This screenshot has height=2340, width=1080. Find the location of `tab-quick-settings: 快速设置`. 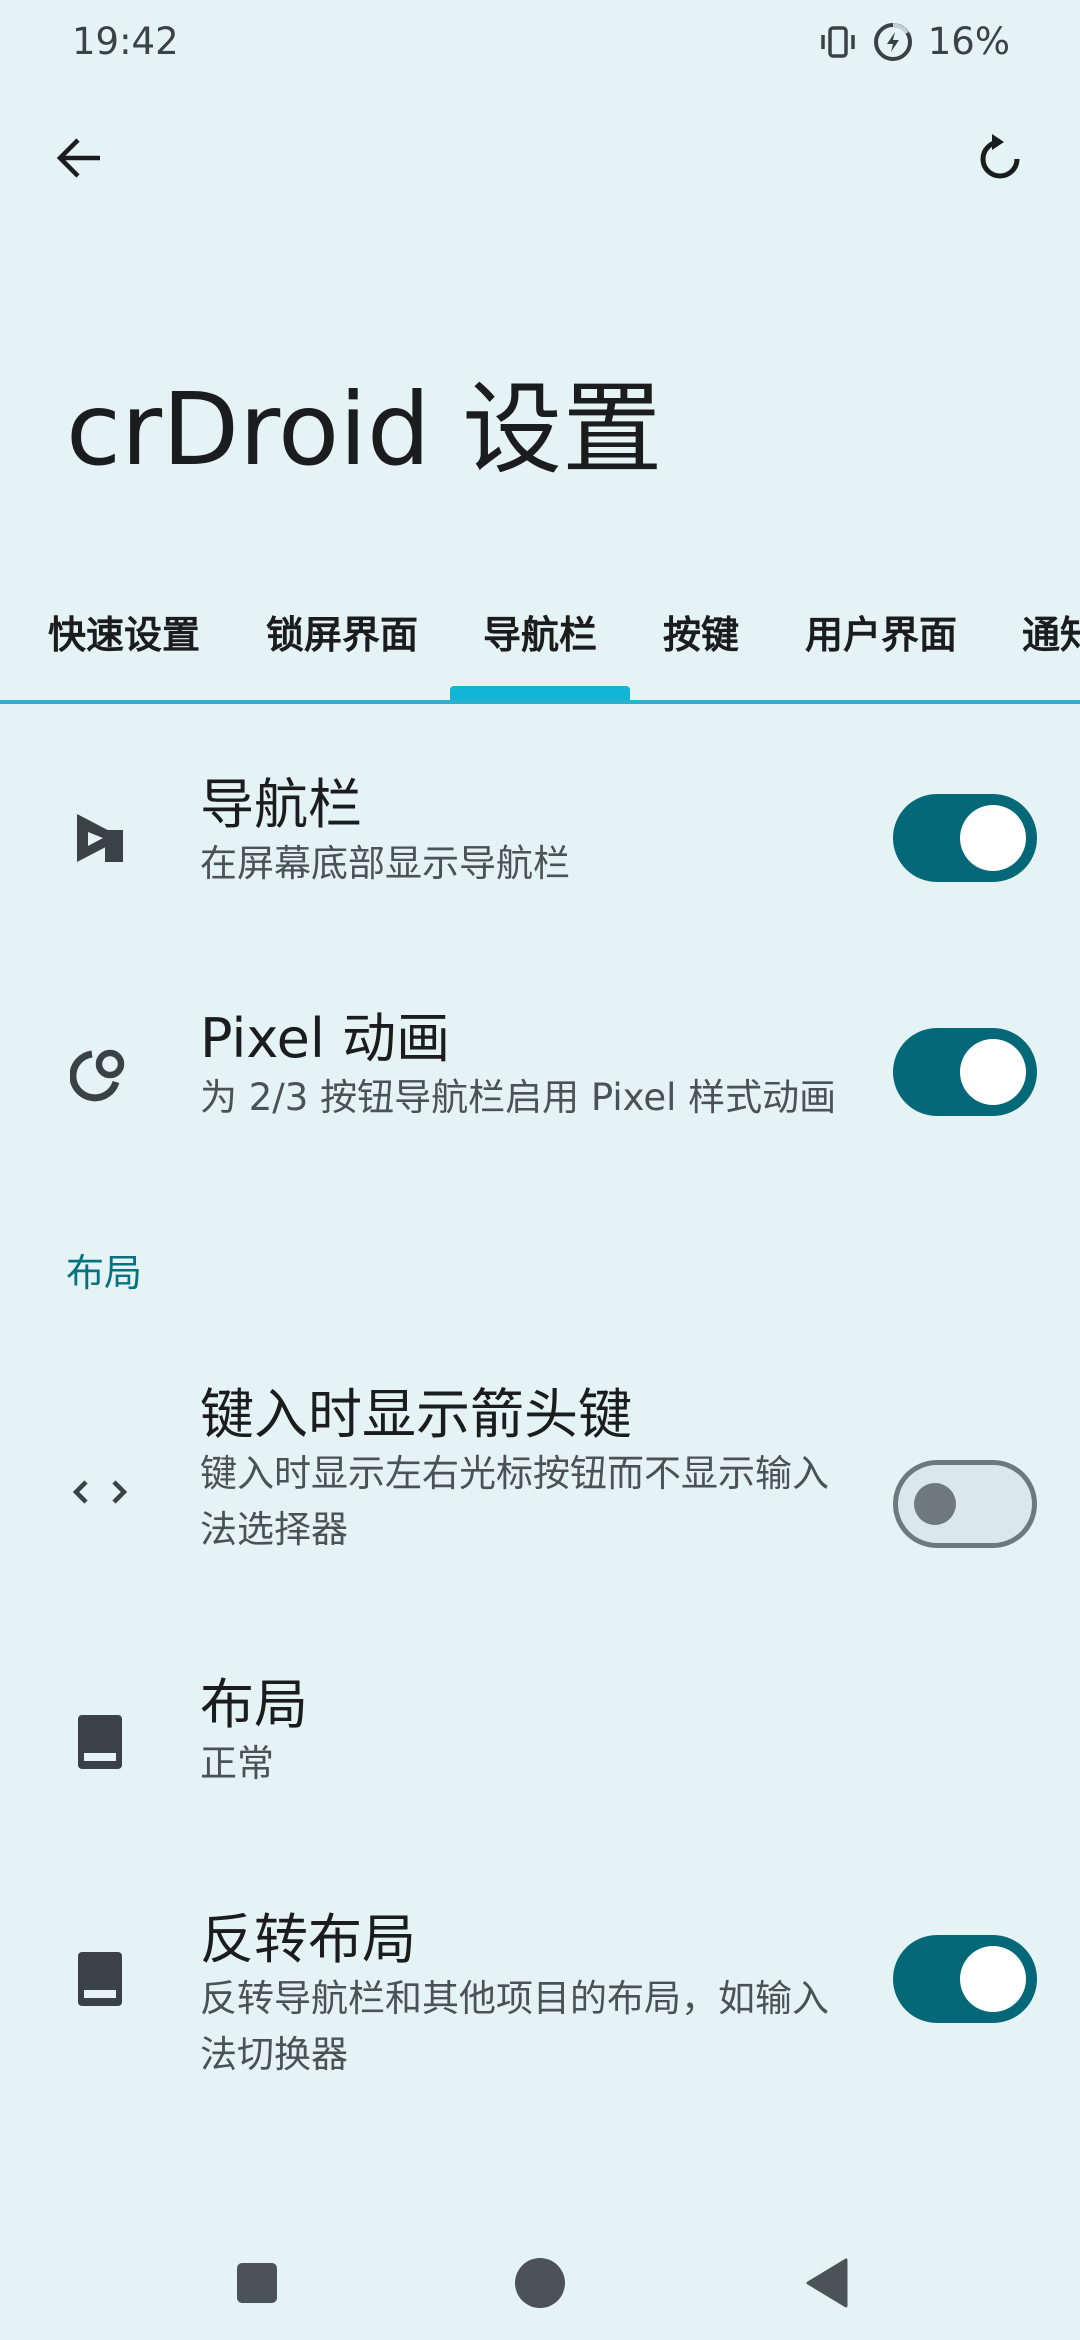

tab-quick-settings: 快速设置 is located at coordinates (124, 631).